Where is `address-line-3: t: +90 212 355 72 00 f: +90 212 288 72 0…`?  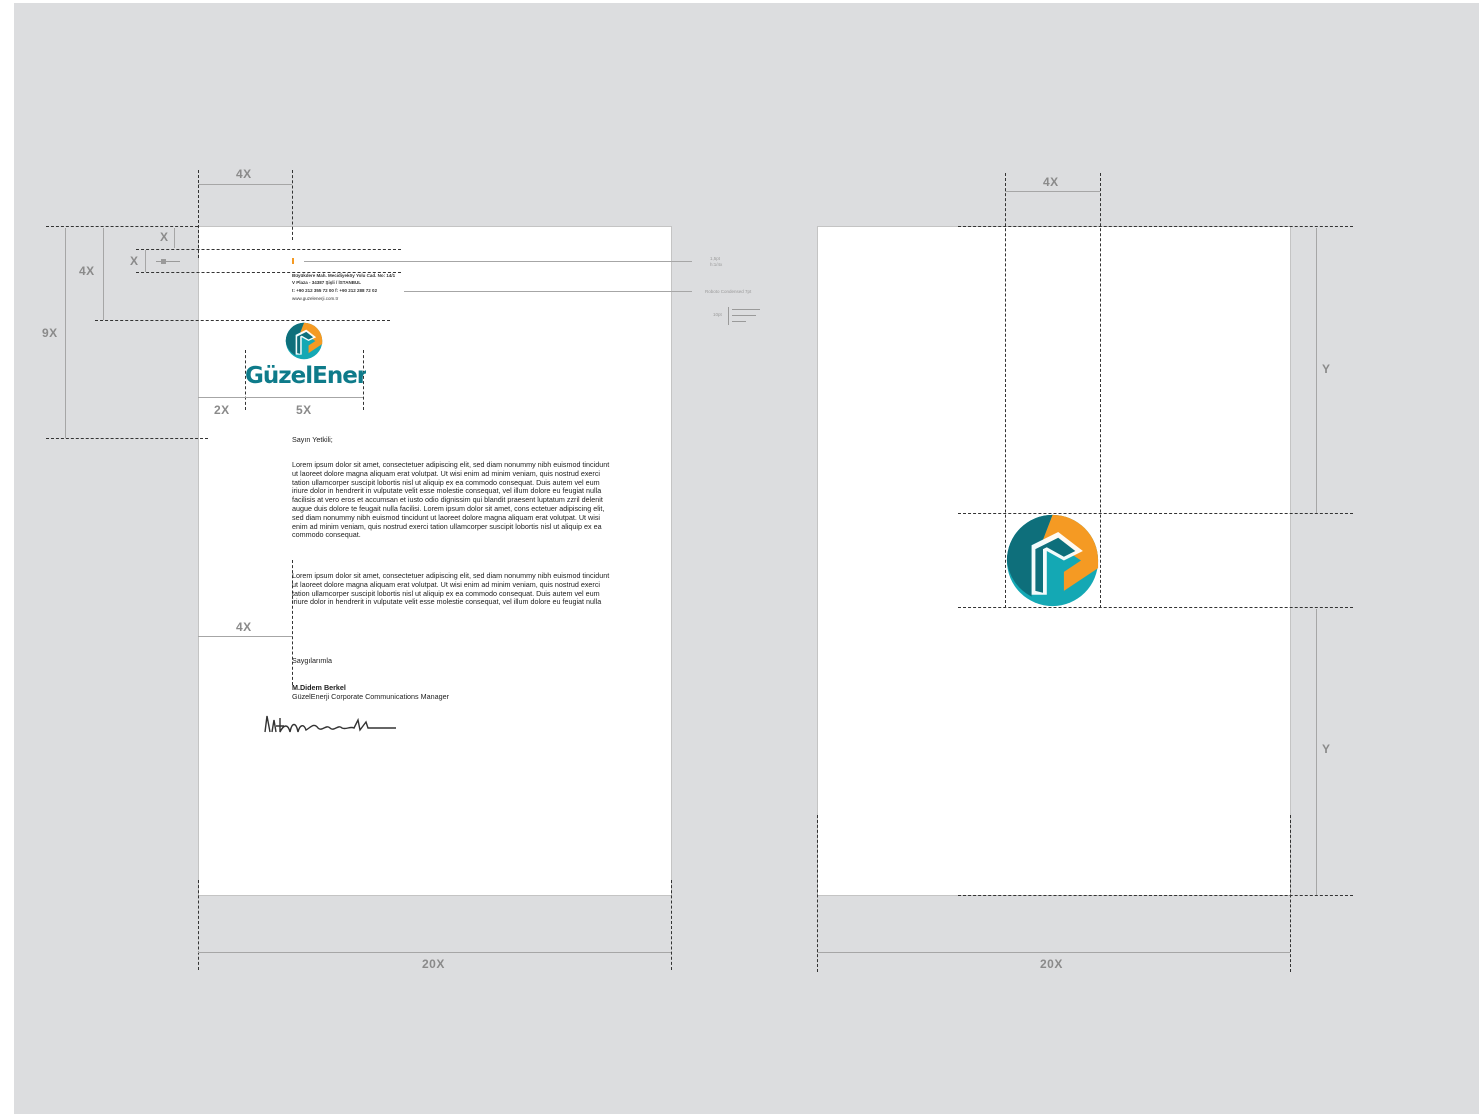 address-line-3: t: +90 212 355 72 00 f: +90 212 288 72 0… is located at coordinates (335, 290).